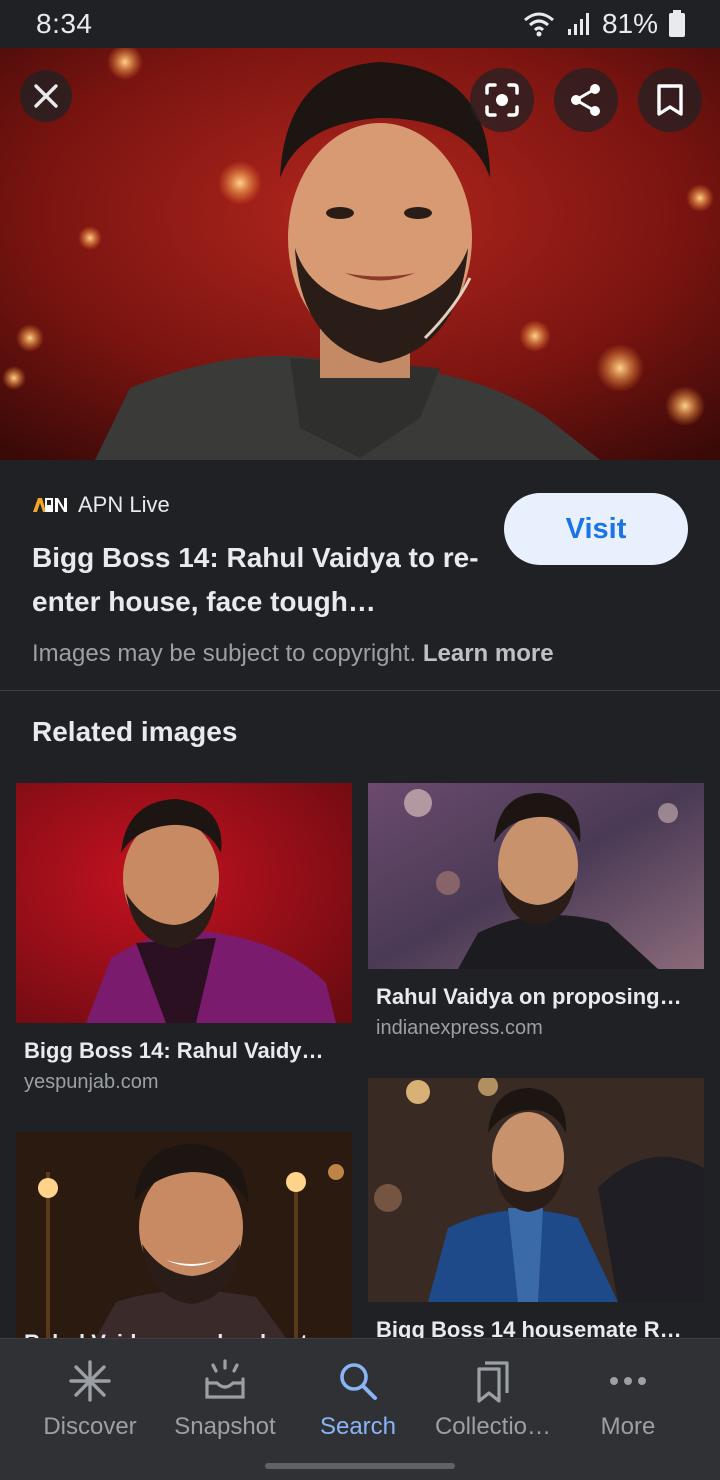 This screenshot has height=1480, width=720. I want to click on nav-label-search: Search, so click(358, 1426).